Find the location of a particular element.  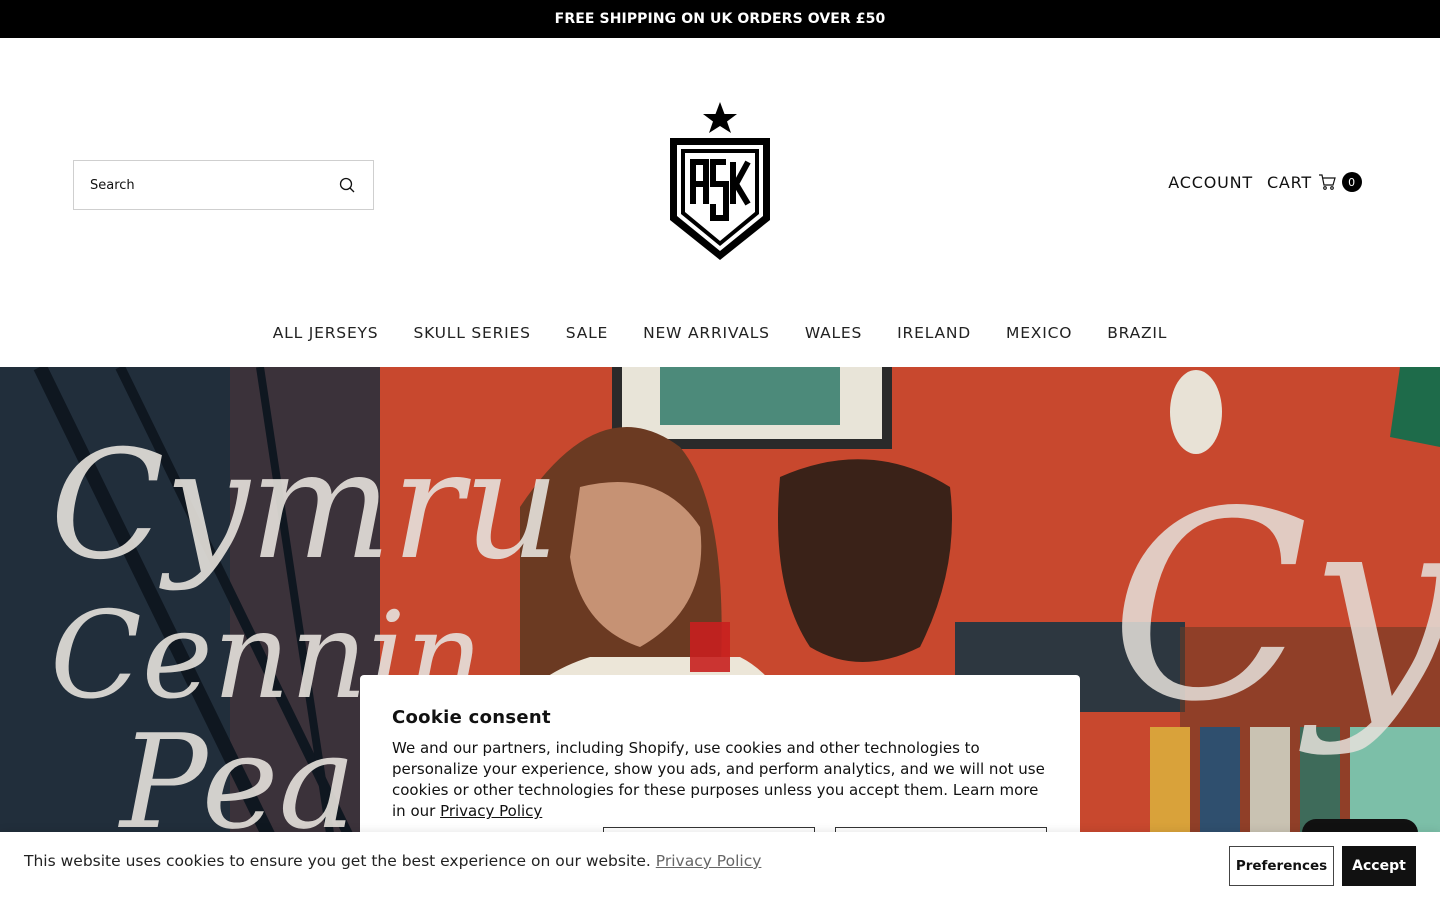

nav-item-ireland: IRELAND is located at coordinates (934, 333).